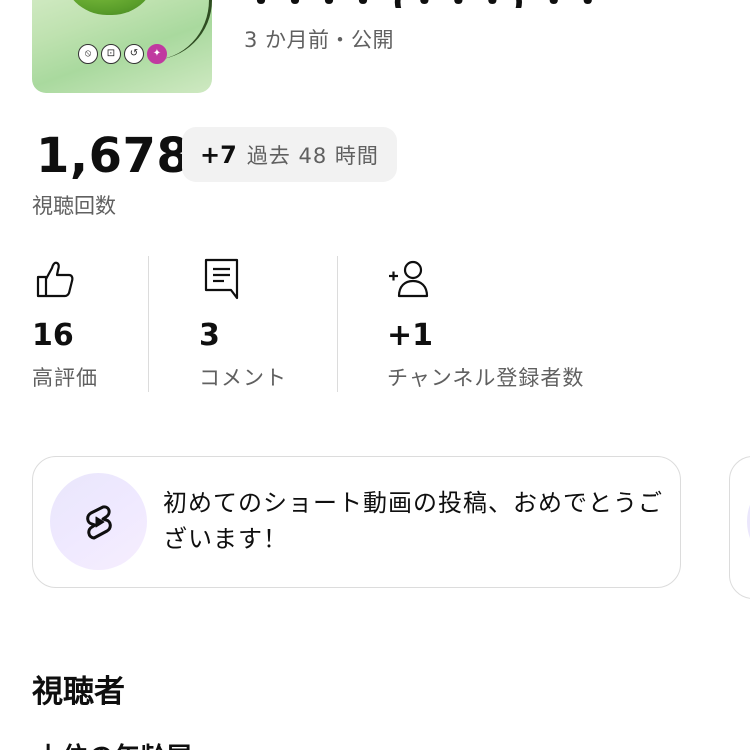 This screenshot has width=750, height=750. I want to click on video-thumbnail: ⦸ ⊡ ↺ ✦, so click(122, 46).